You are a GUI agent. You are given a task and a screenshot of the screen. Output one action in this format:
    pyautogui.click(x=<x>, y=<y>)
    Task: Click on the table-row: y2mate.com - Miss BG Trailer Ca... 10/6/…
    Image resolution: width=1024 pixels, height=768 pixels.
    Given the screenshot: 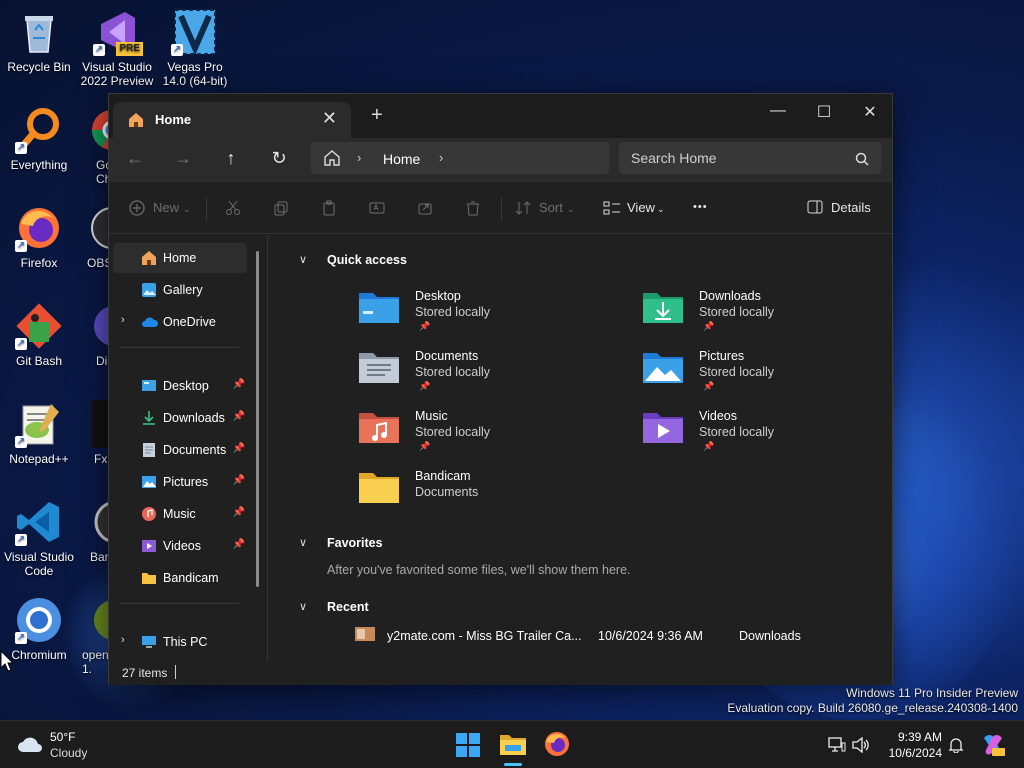 What is the action you would take?
    pyautogui.click(x=615, y=638)
    